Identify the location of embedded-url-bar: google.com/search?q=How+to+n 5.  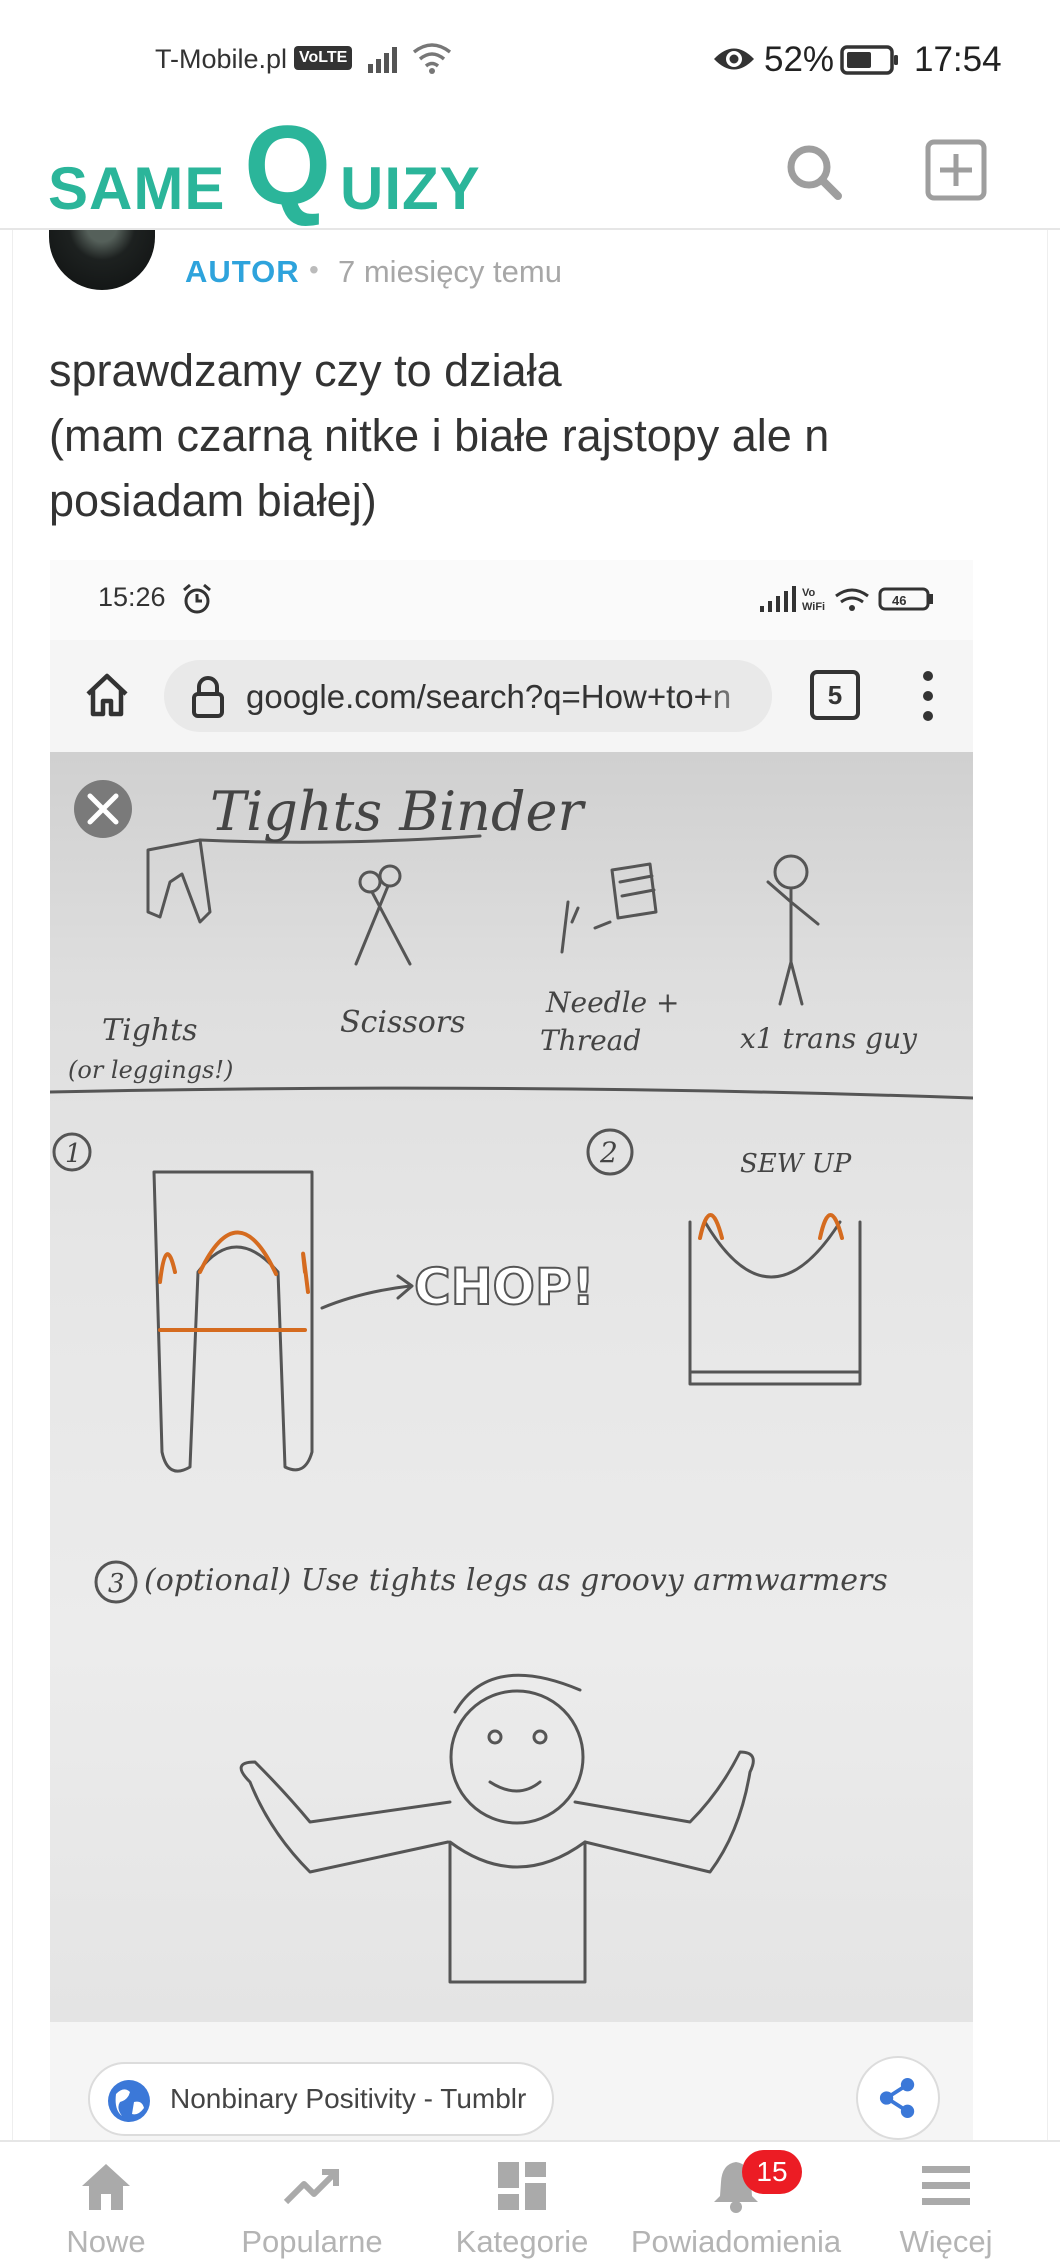
(511, 696).